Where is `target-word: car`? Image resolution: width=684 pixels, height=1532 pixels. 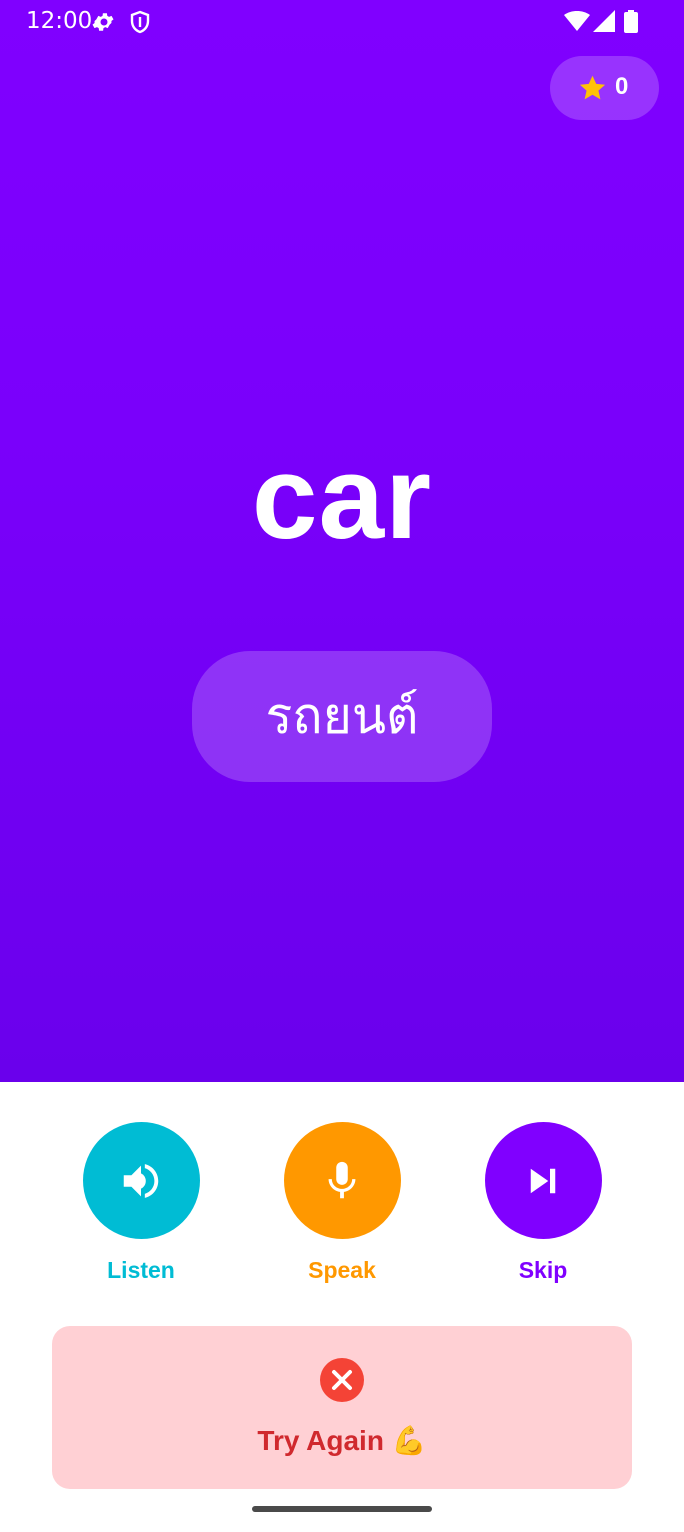 target-word: car is located at coordinates (342, 498).